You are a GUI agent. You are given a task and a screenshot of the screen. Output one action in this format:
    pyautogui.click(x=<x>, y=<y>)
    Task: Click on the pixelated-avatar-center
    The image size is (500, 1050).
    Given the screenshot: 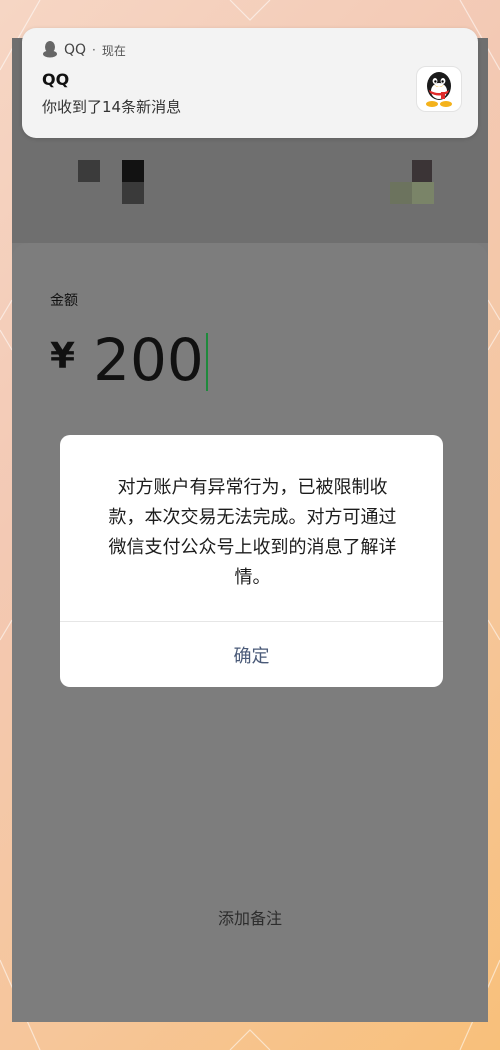 What is the action you would take?
    pyautogui.click(x=133, y=171)
    